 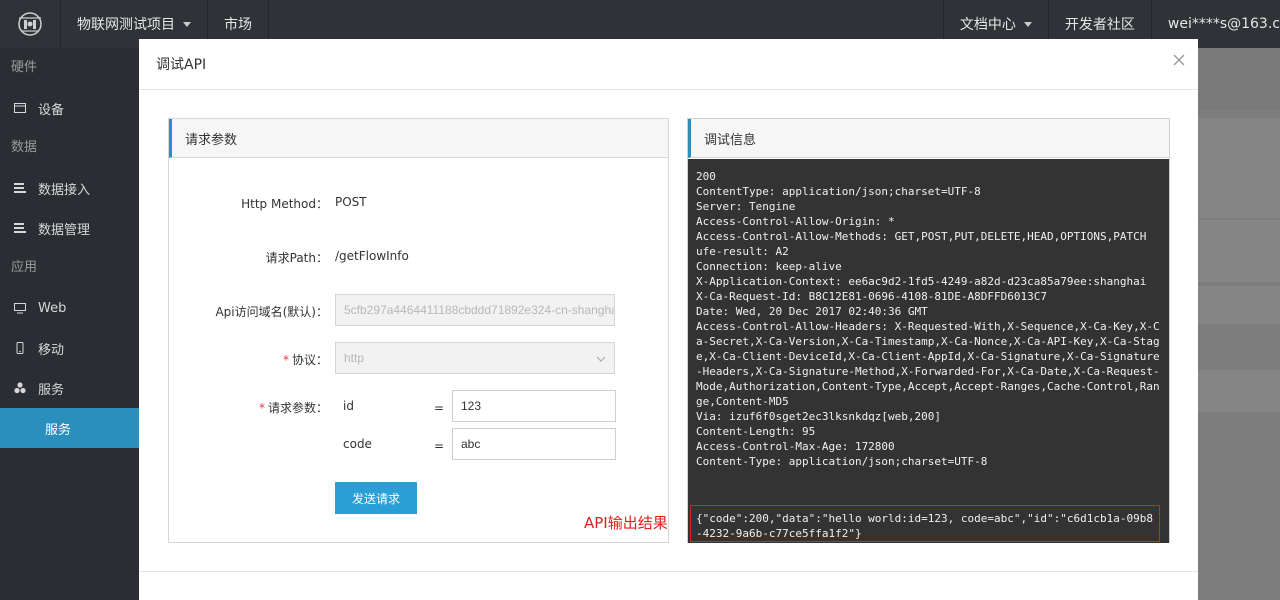 What do you see at coordinates (64, 190) in the screenshot?
I see `sidebar-item-label: 数据接入` at bounding box center [64, 190].